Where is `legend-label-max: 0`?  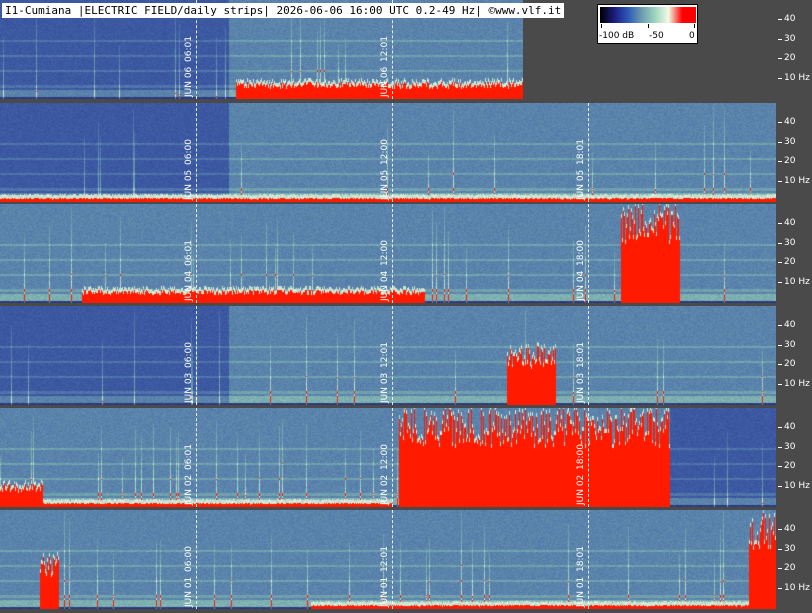
legend-label-max: 0 is located at coordinates (692, 36).